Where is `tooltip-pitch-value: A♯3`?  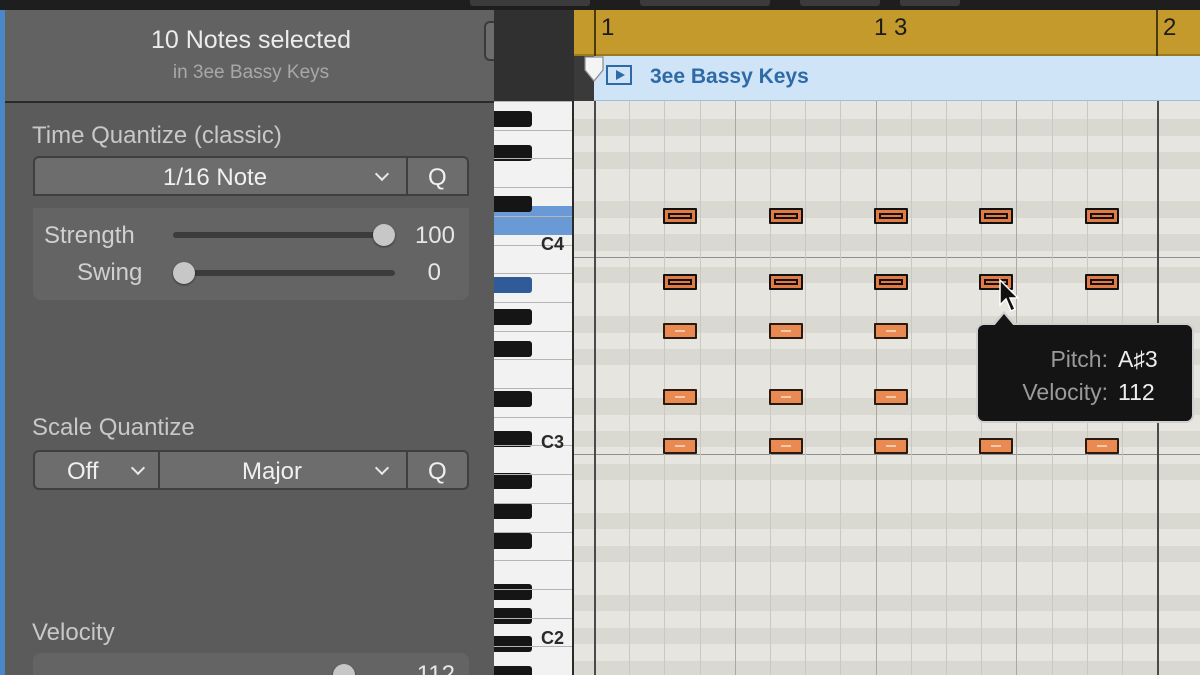 tooltip-pitch-value: A♯3 is located at coordinates (1138, 359).